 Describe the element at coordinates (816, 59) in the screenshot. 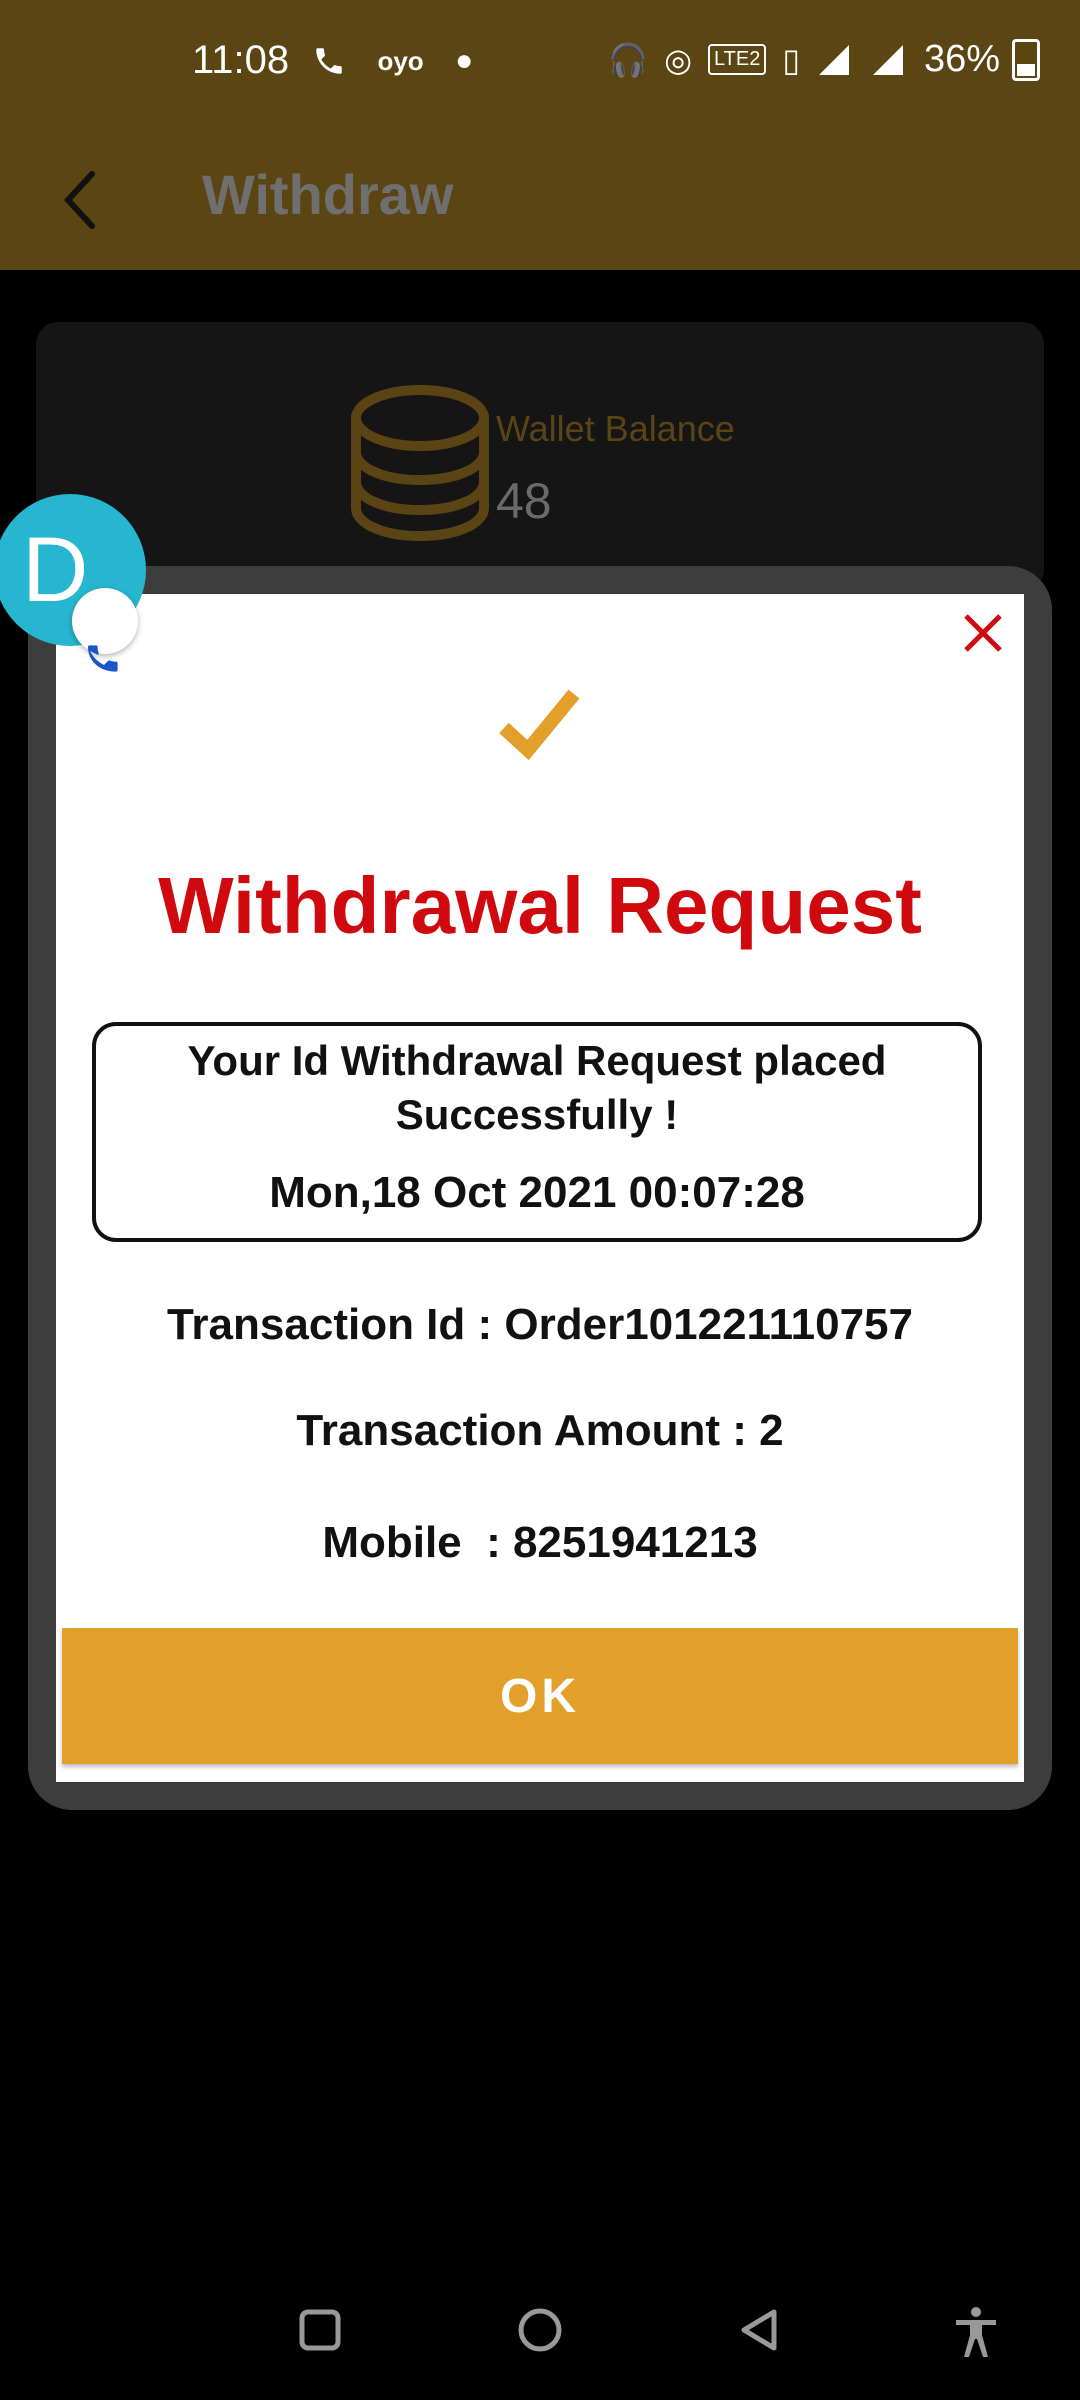

I see `status-right-icons: 🎧 ◎ LTE2 ▯ 36%` at that location.